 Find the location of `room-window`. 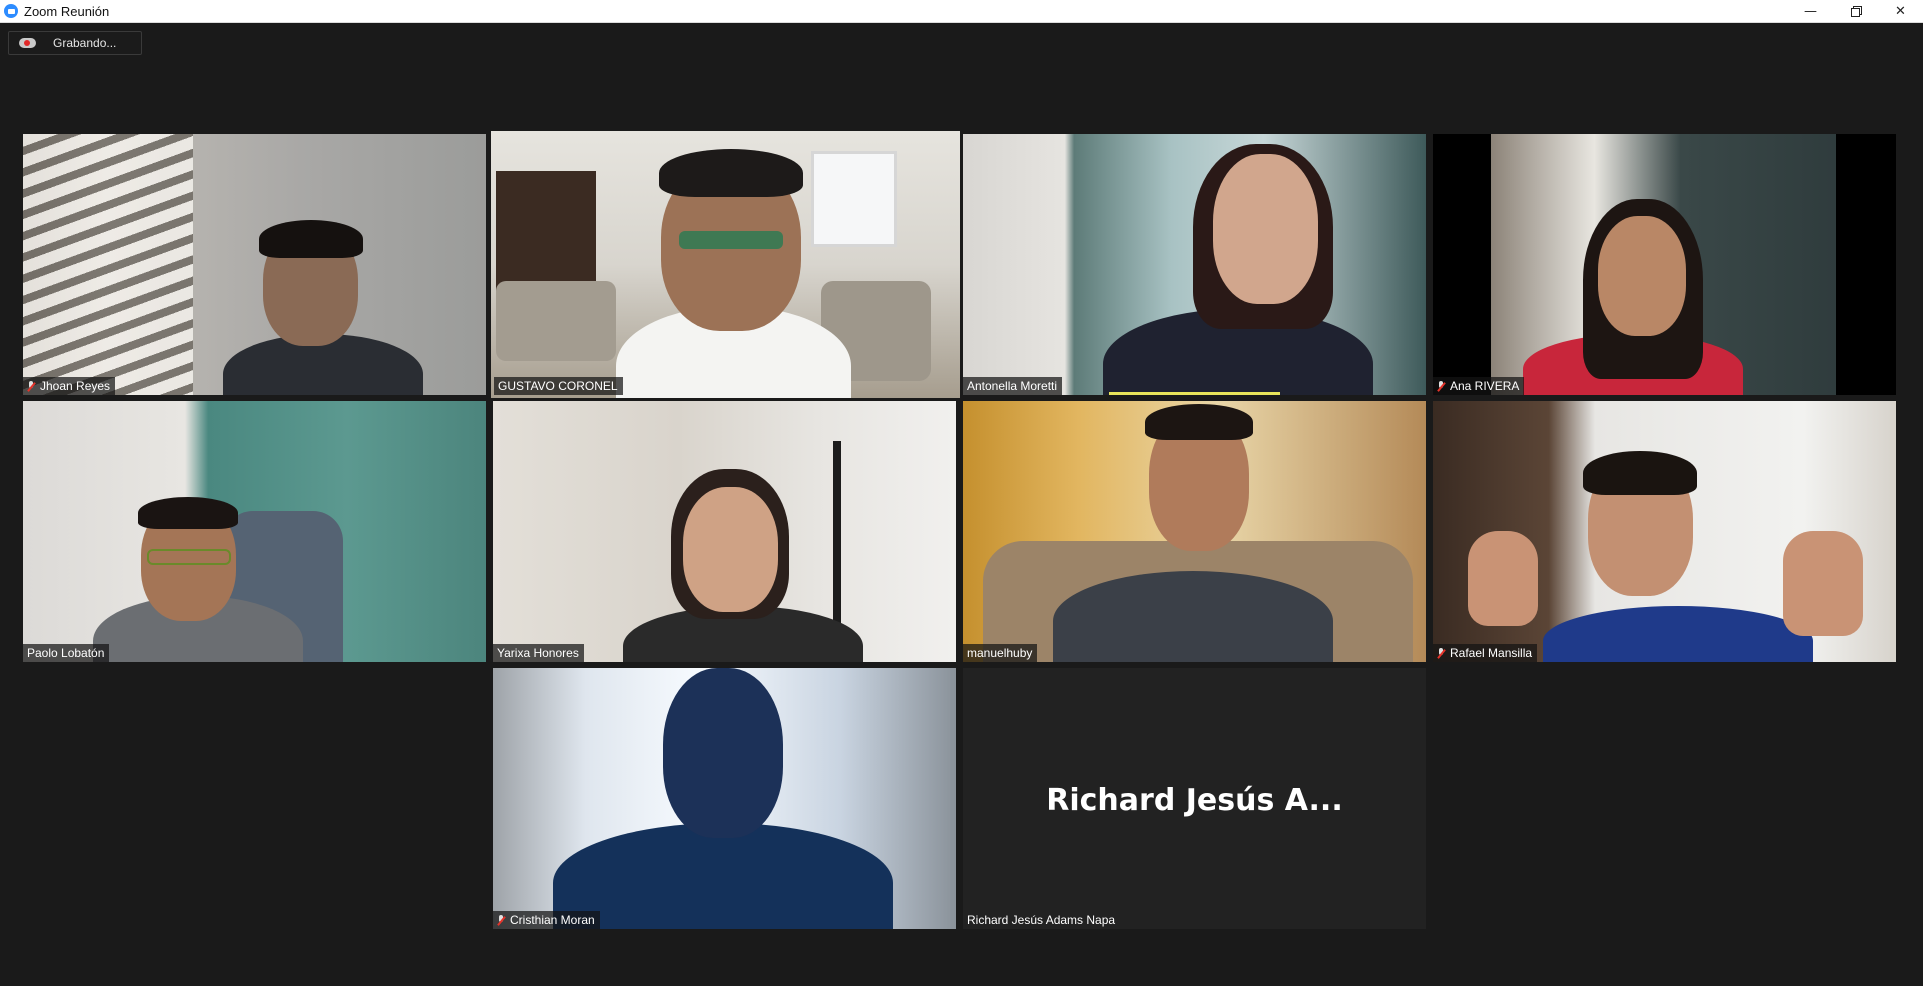

room-window is located at coordinates (854, 199).